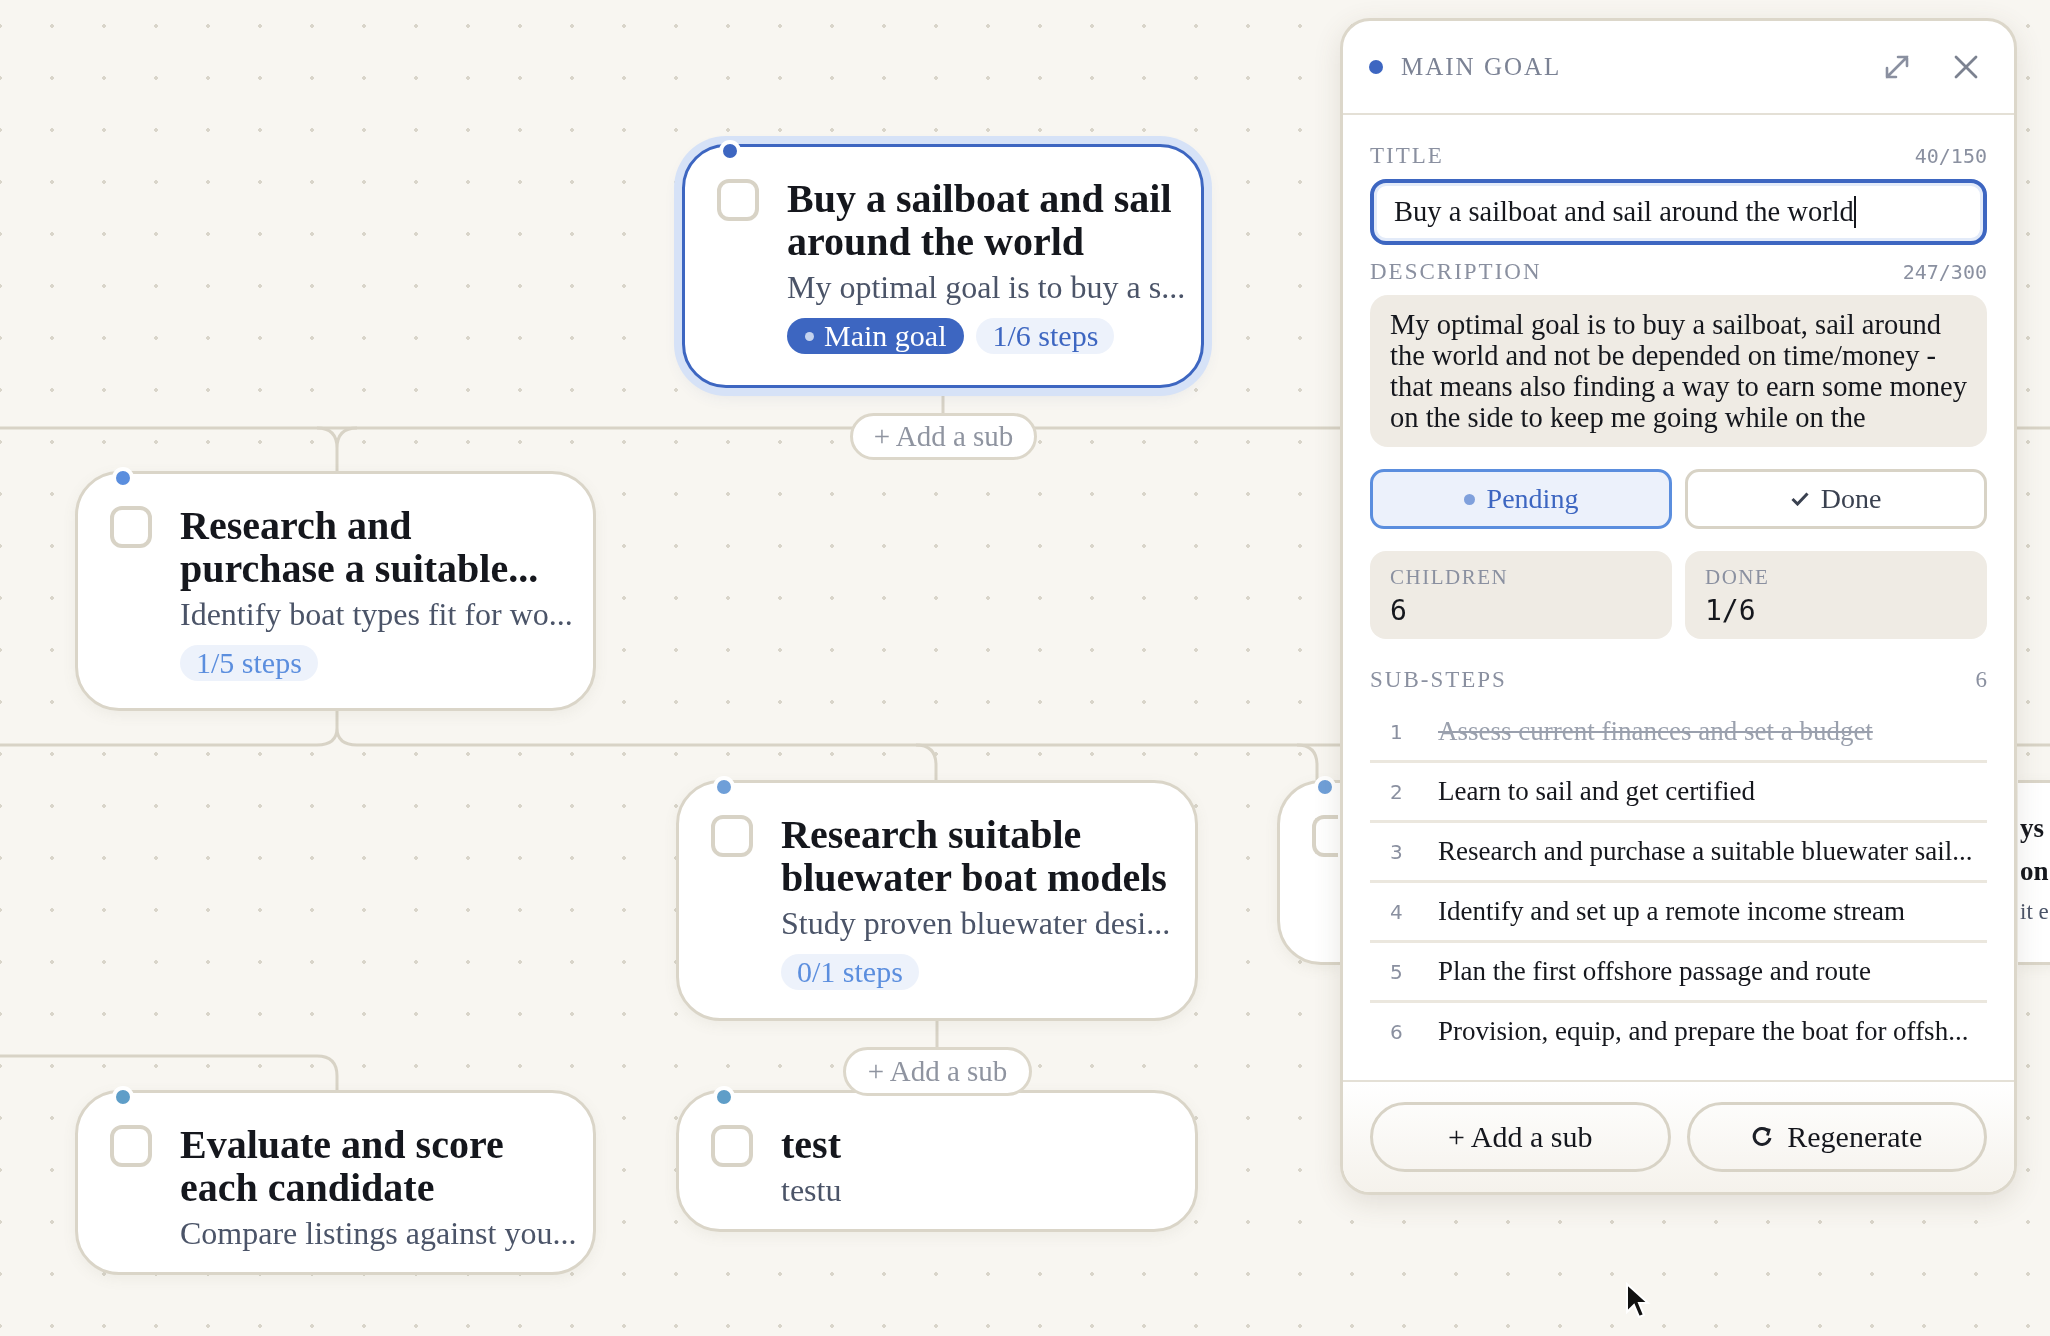 Image resolution: width=2050 pixels, height=1336 pixels. What do you see at coordinates (1521, 499) in the screenshot?
I see `status-button: Pending` at bounding box center [1521, 499].